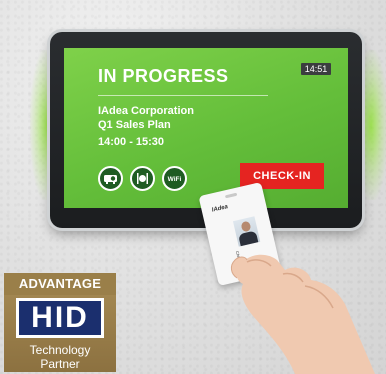  What do you see at coordinates (231, 195) in the screenshot?
I see `card-slot-hole` at bounding box center [231, 195].